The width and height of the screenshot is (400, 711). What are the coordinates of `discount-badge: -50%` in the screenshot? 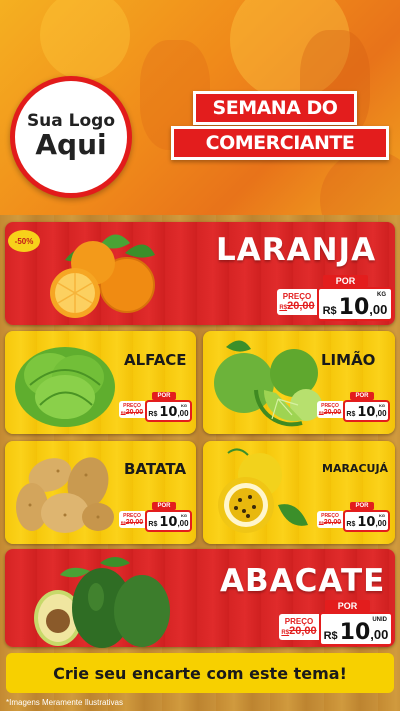 It's located at (24, 241).